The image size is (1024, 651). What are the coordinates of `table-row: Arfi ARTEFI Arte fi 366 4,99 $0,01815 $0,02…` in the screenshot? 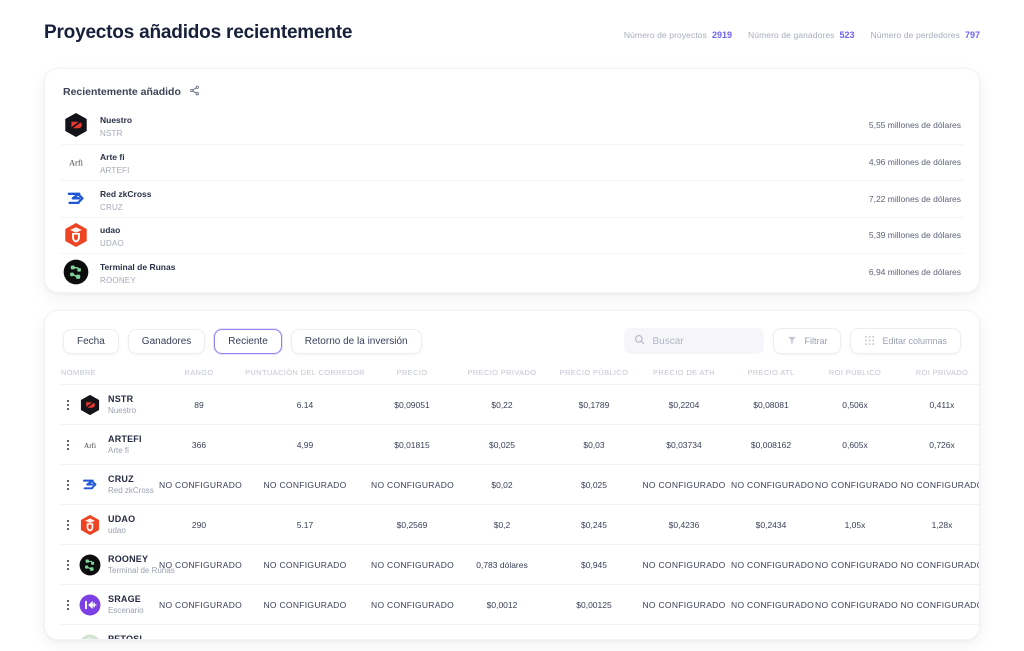 It's located at (520, 444).